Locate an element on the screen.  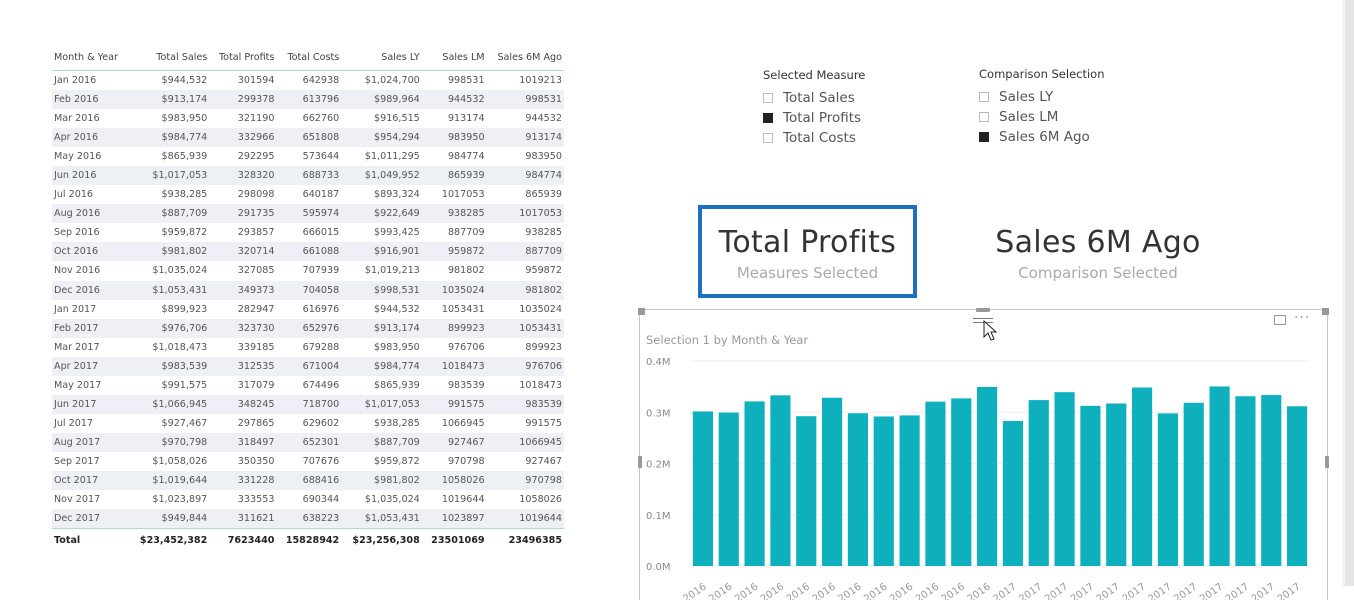
table-cell: Mar 2016 is located at coordinates (77, 119).